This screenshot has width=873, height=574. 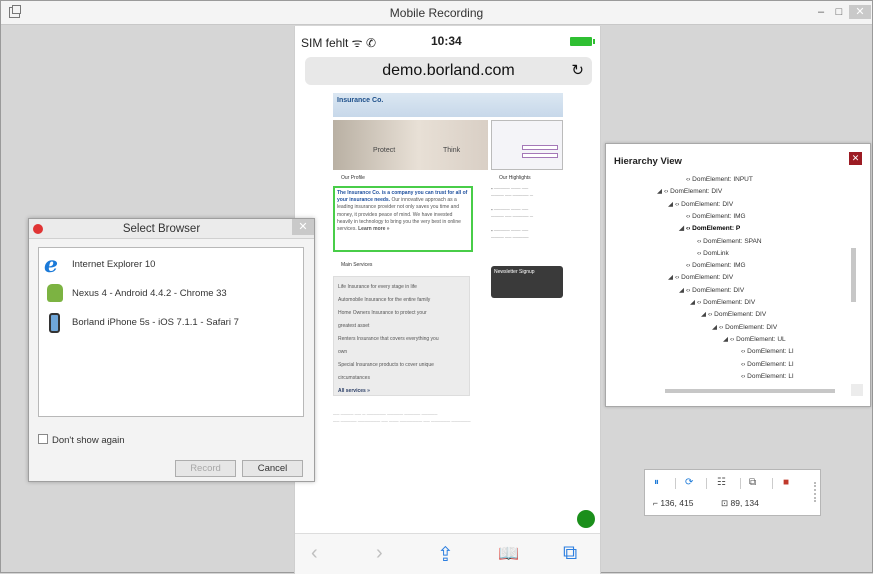 I want to click on dont-show-again-checkbox: Don't show again, so click(x=81, y=440).